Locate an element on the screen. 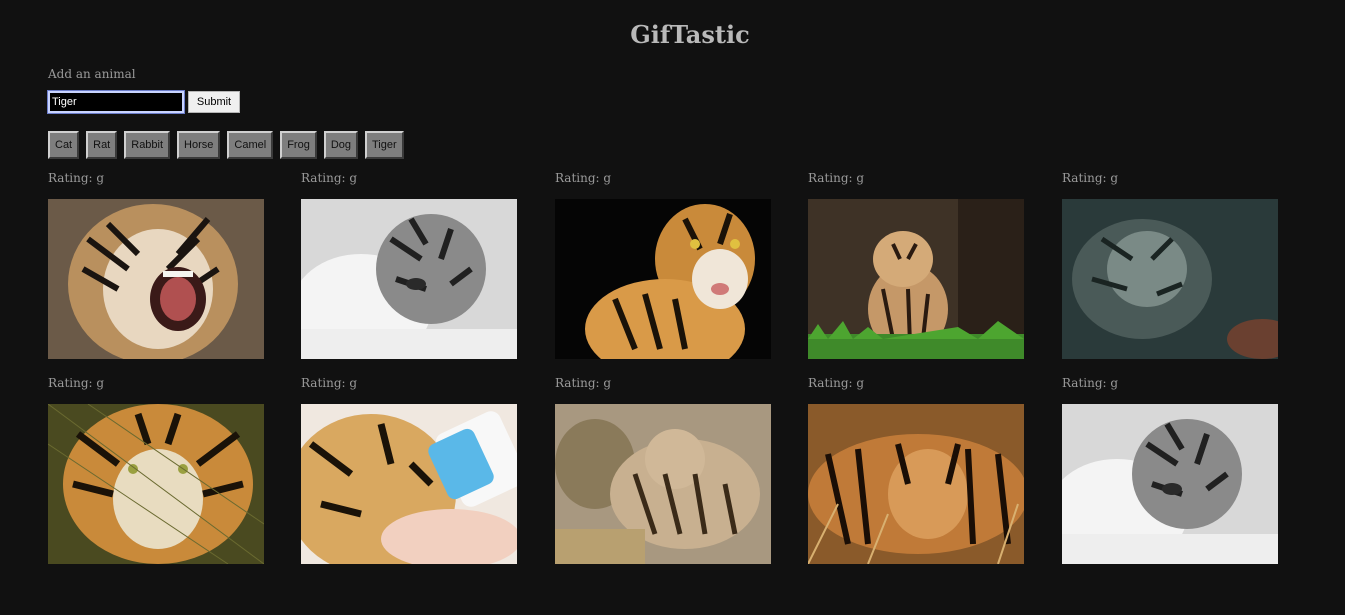 The width and height of the screenshot is (1345, 615). animal-button-horse: Horse is located at coordinates (199, 145).